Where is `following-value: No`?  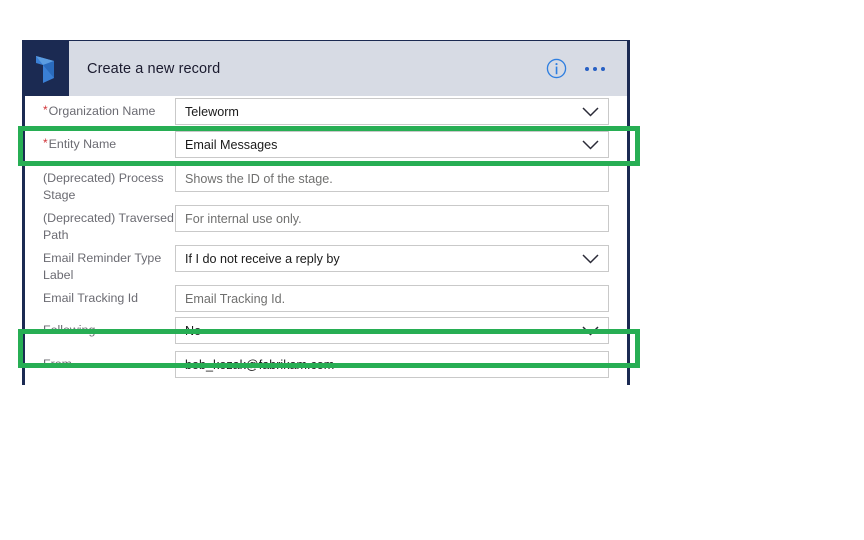
following-value: No is located at coordinates (193, 330).